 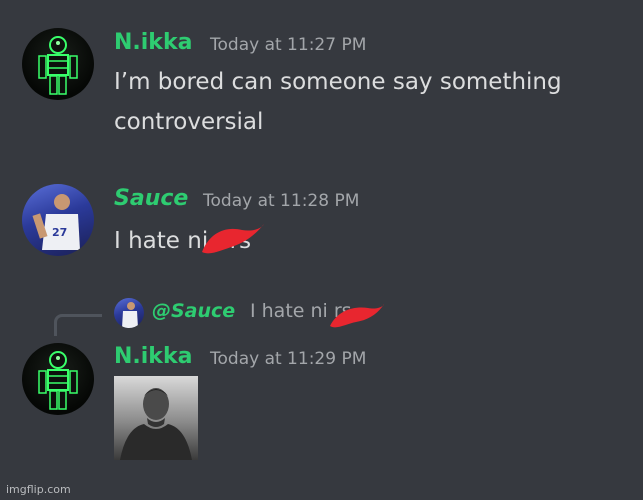 I want to click on reply-avatar, so click(x=129, y=313).